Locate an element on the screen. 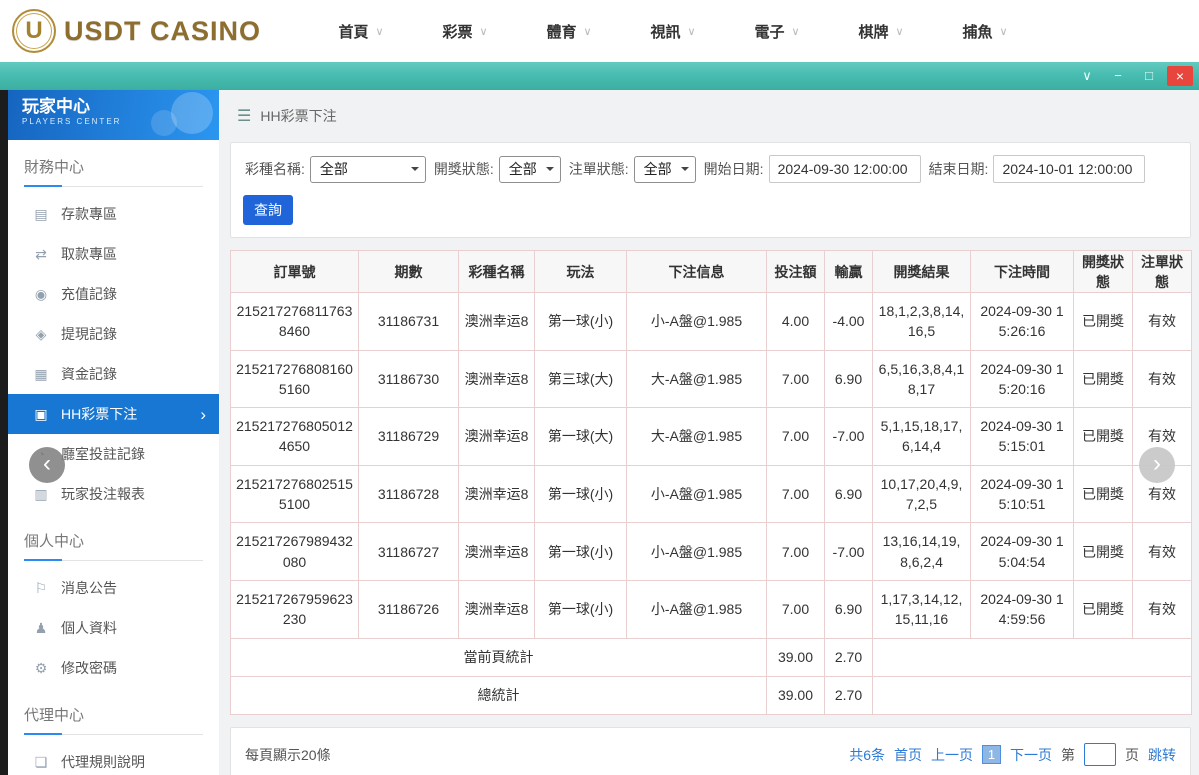 The image size is (1199, 775). column-header-order-no: 訂單號 is located at coordinates (294, 271).